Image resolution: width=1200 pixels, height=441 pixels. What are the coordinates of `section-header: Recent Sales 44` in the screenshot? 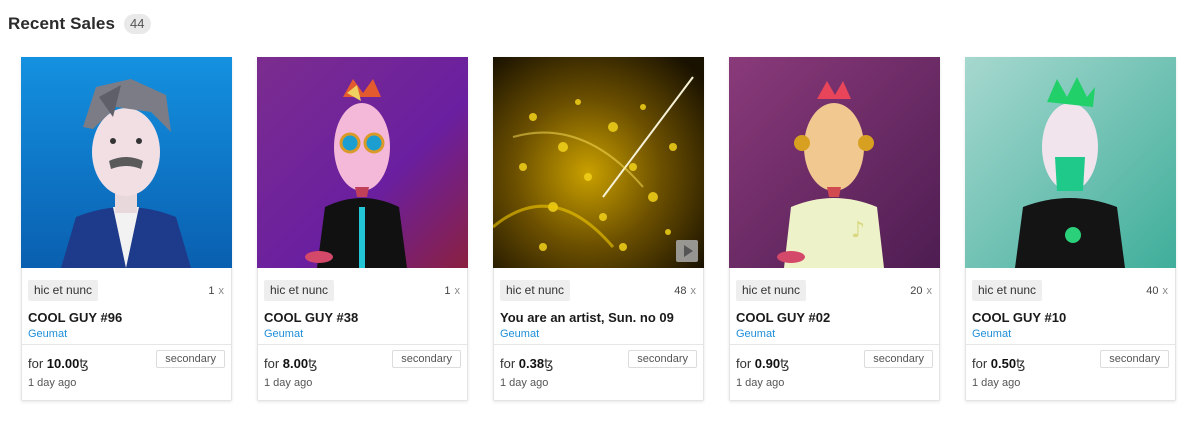 It's located at (79, 24).